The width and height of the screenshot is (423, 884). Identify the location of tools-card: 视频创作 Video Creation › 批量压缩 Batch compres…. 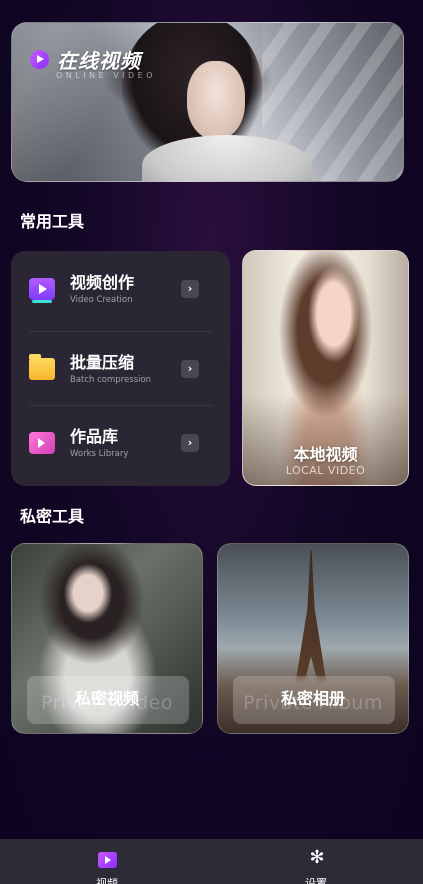
(120, 368).